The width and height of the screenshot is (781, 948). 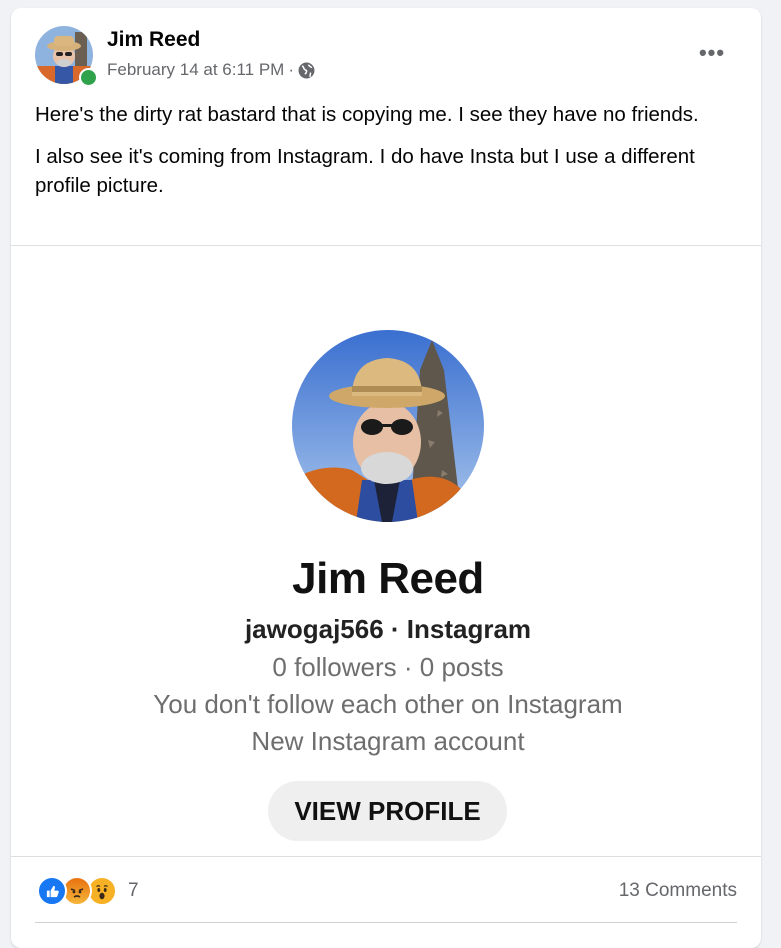 I want to click on globe-icon, so click(x=306, y=70).